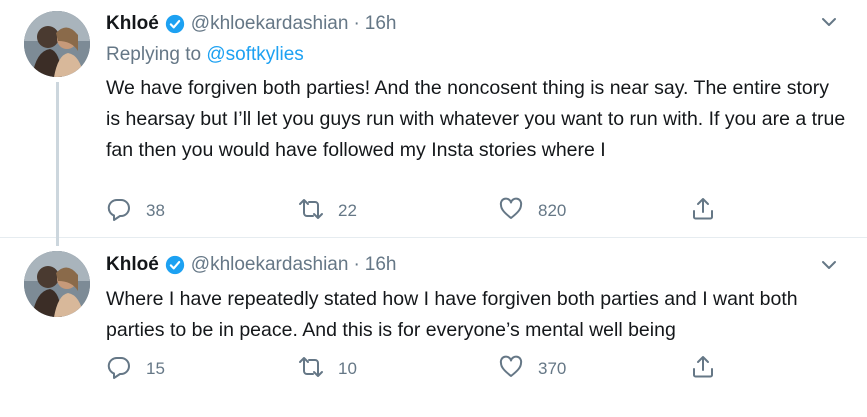  I want to click on reply-count: 15, so click(155, 368).